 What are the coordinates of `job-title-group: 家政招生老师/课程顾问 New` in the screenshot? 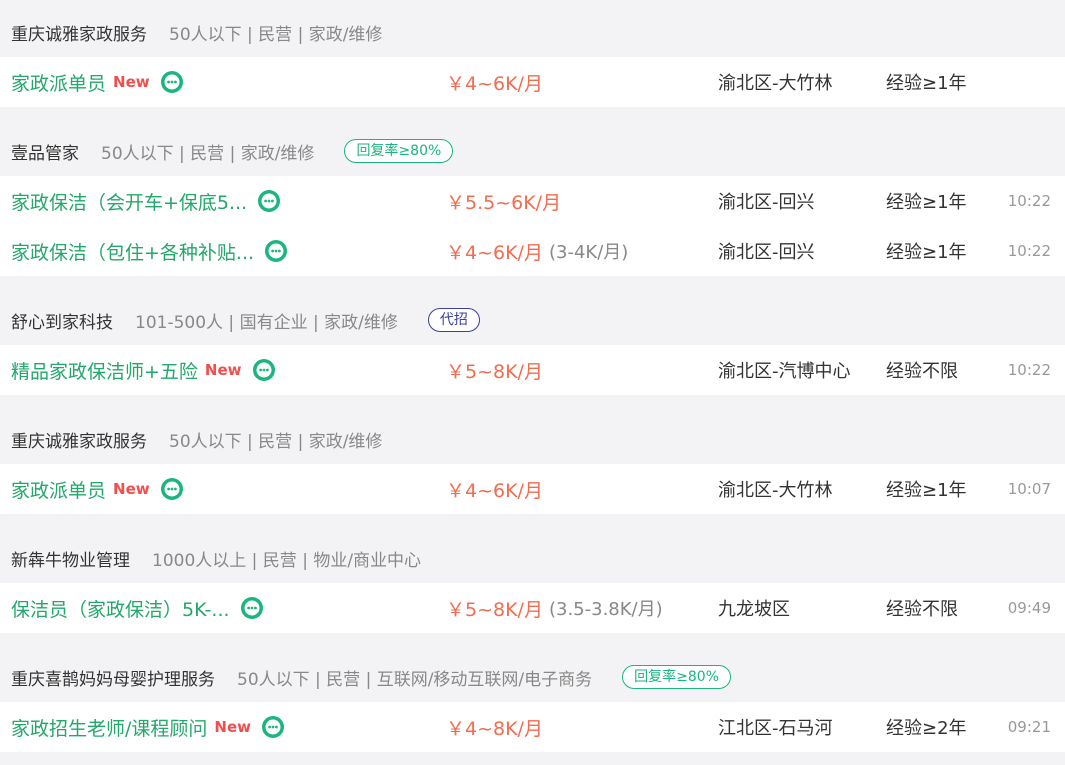 It's located at (148, 727).